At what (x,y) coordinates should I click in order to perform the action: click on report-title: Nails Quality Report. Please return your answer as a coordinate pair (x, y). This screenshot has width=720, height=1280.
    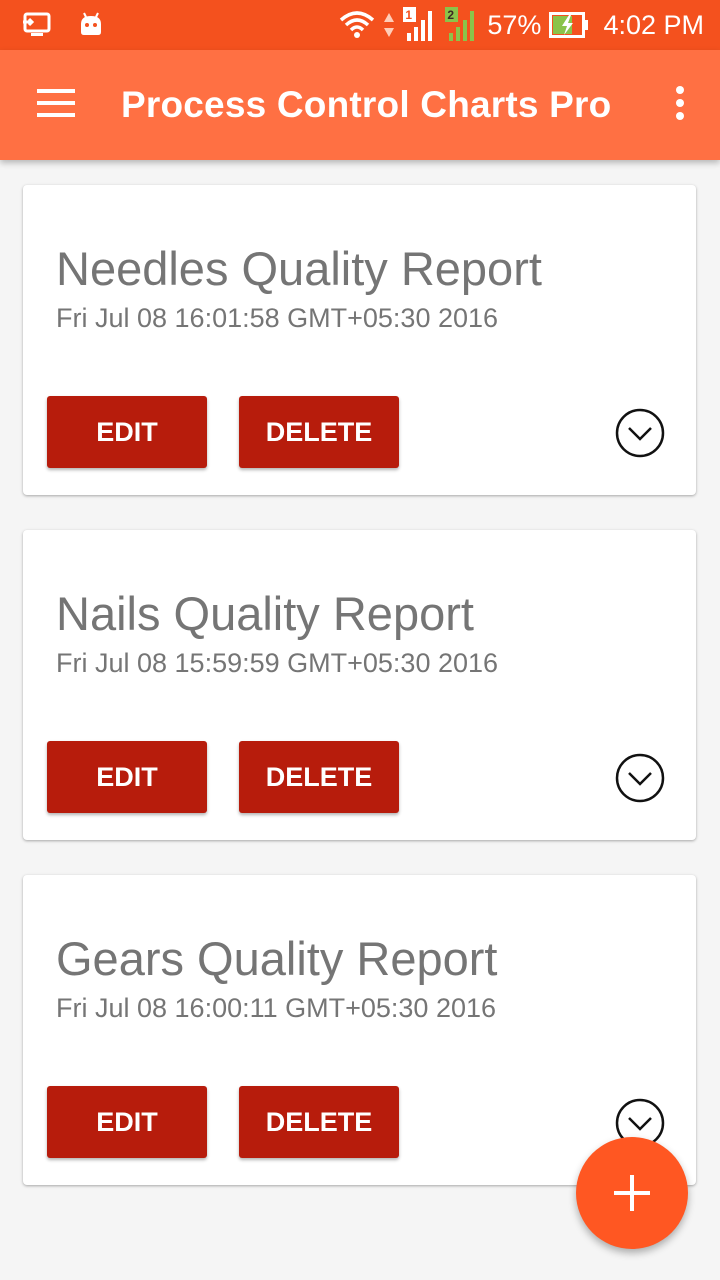
    Looking at the image, I should click on (265, 613).